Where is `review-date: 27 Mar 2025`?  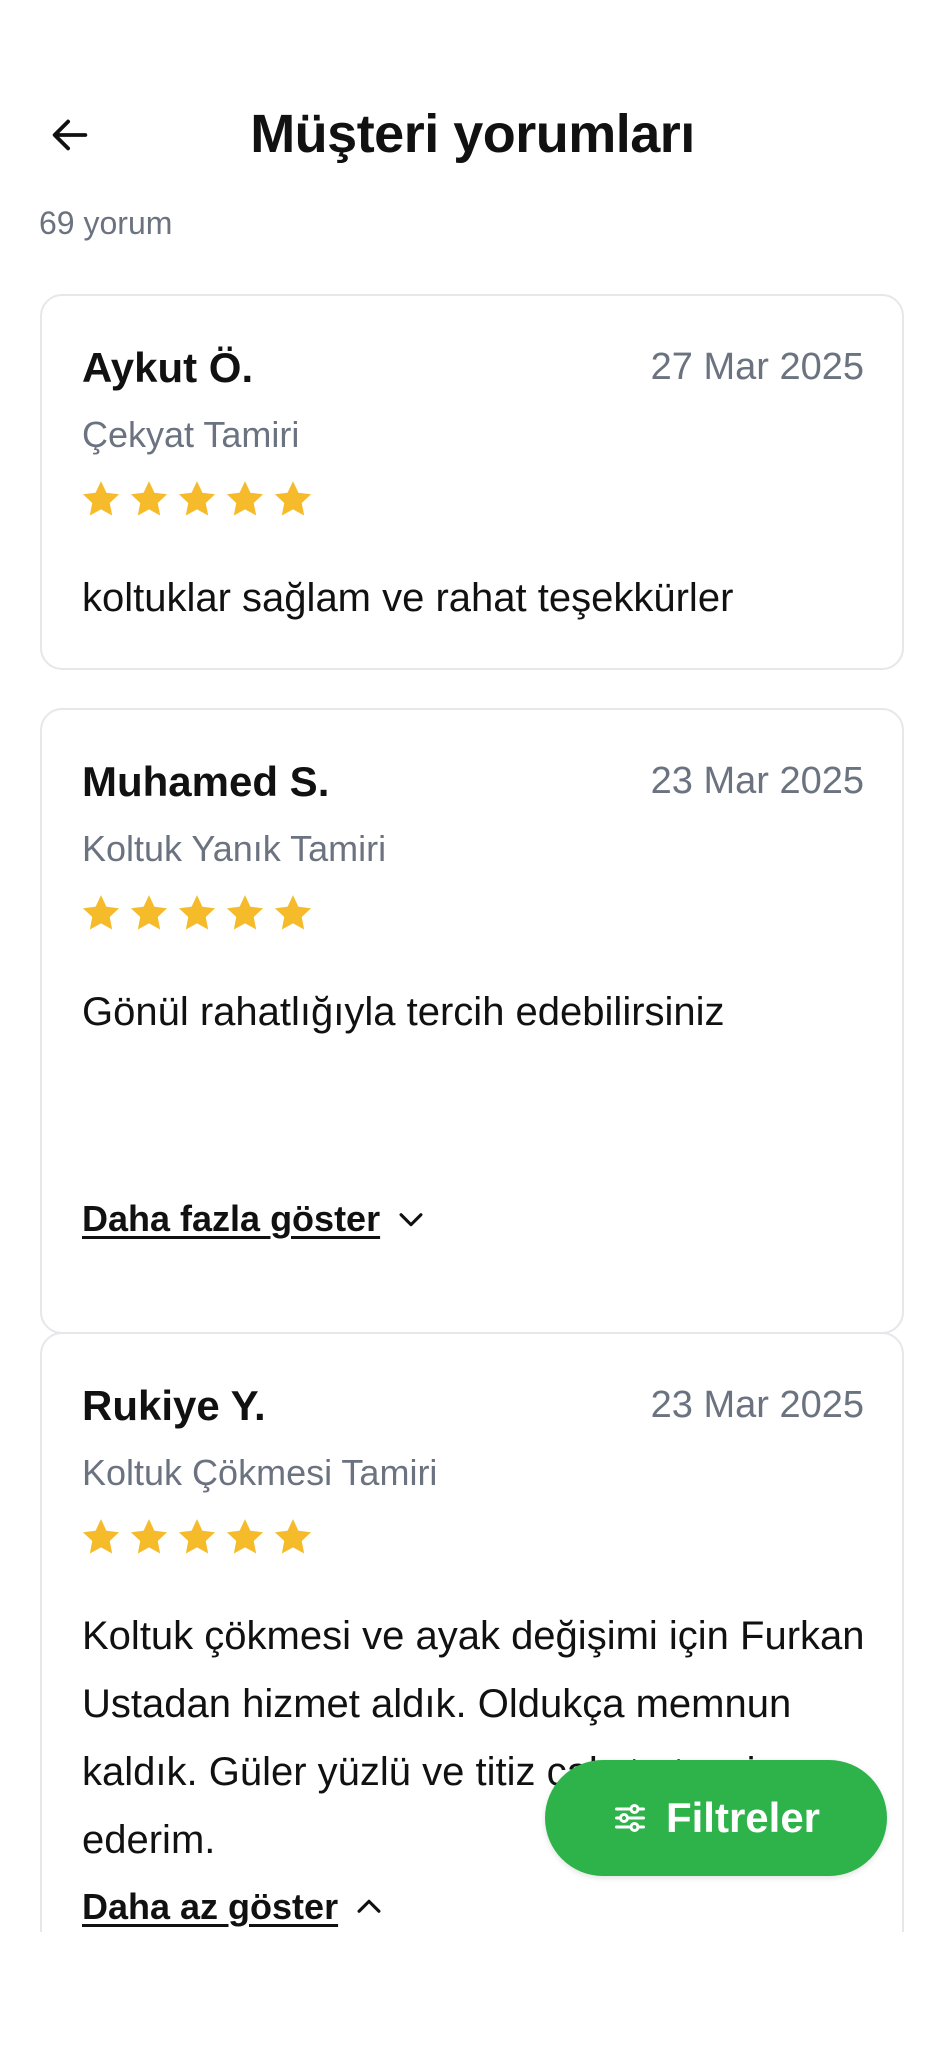
review-date: 27 Mar 2025 is located at coordinates (757, 367).